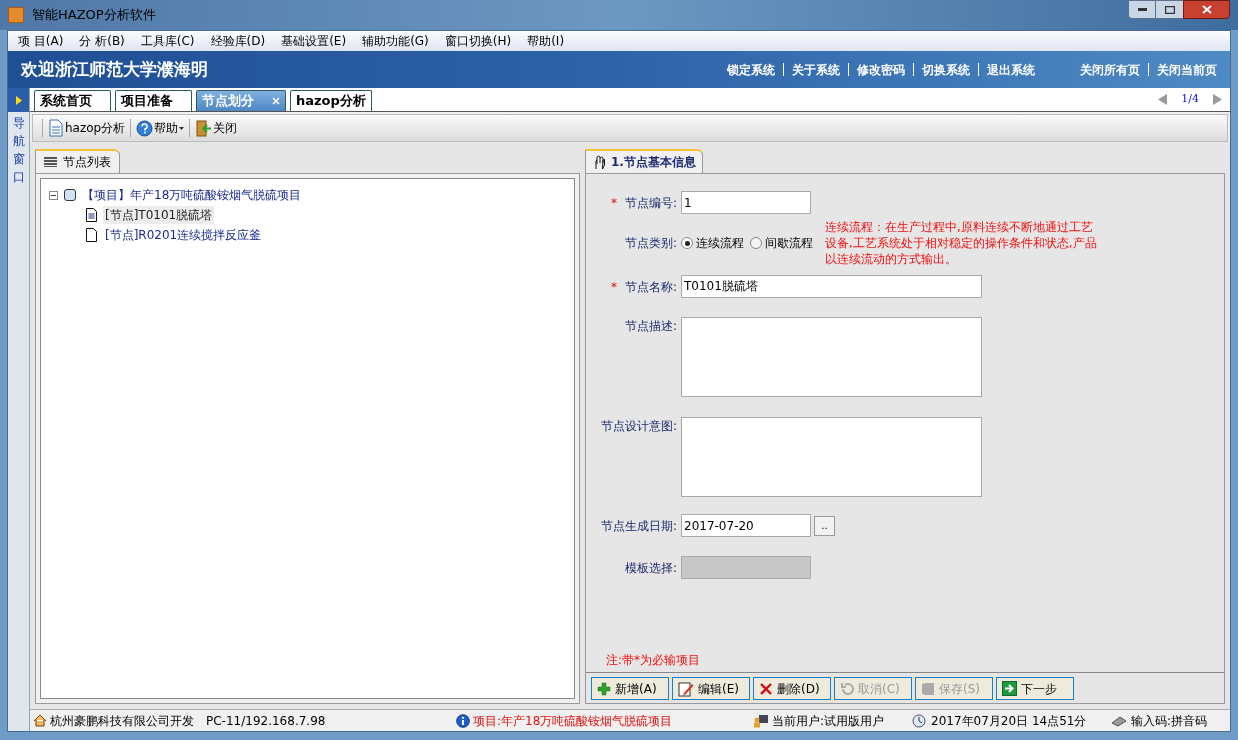 The width and height of the screenshot is (1238, 740). I want to click on date-picker-button: .., so click(824, 525).